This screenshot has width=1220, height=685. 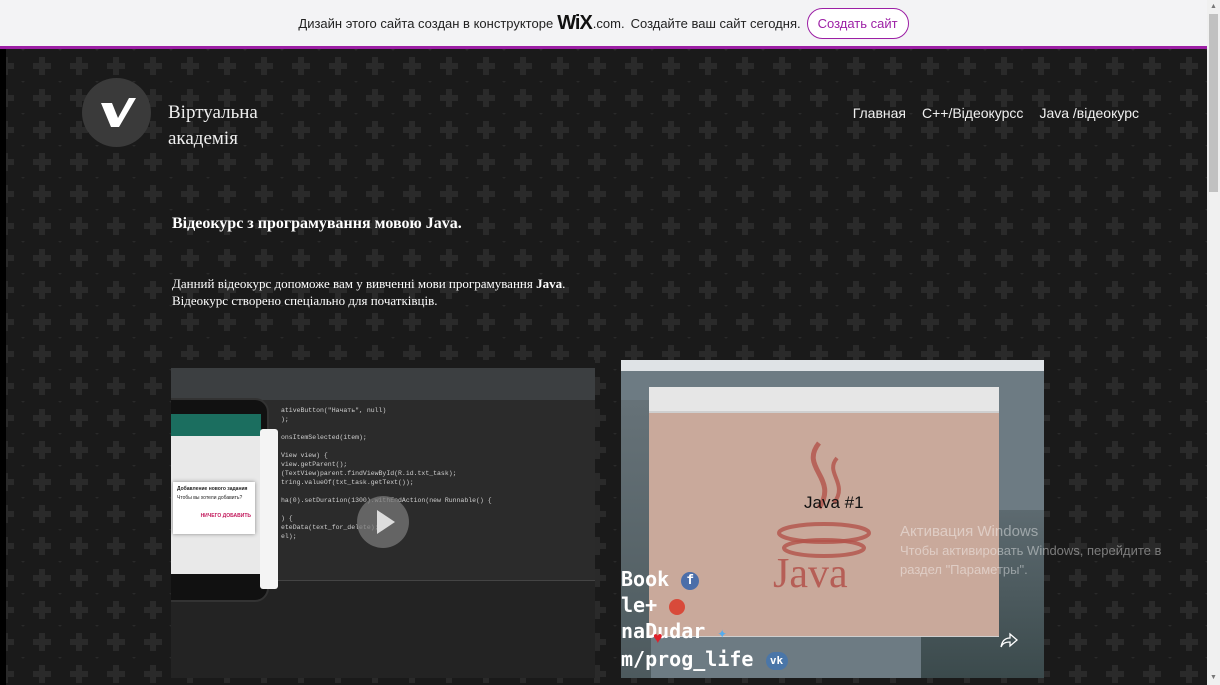 What do you see at coordinates (269, 509) in the screenshot?
I see `emulator-side-panel` at bounding box center [269, 509].